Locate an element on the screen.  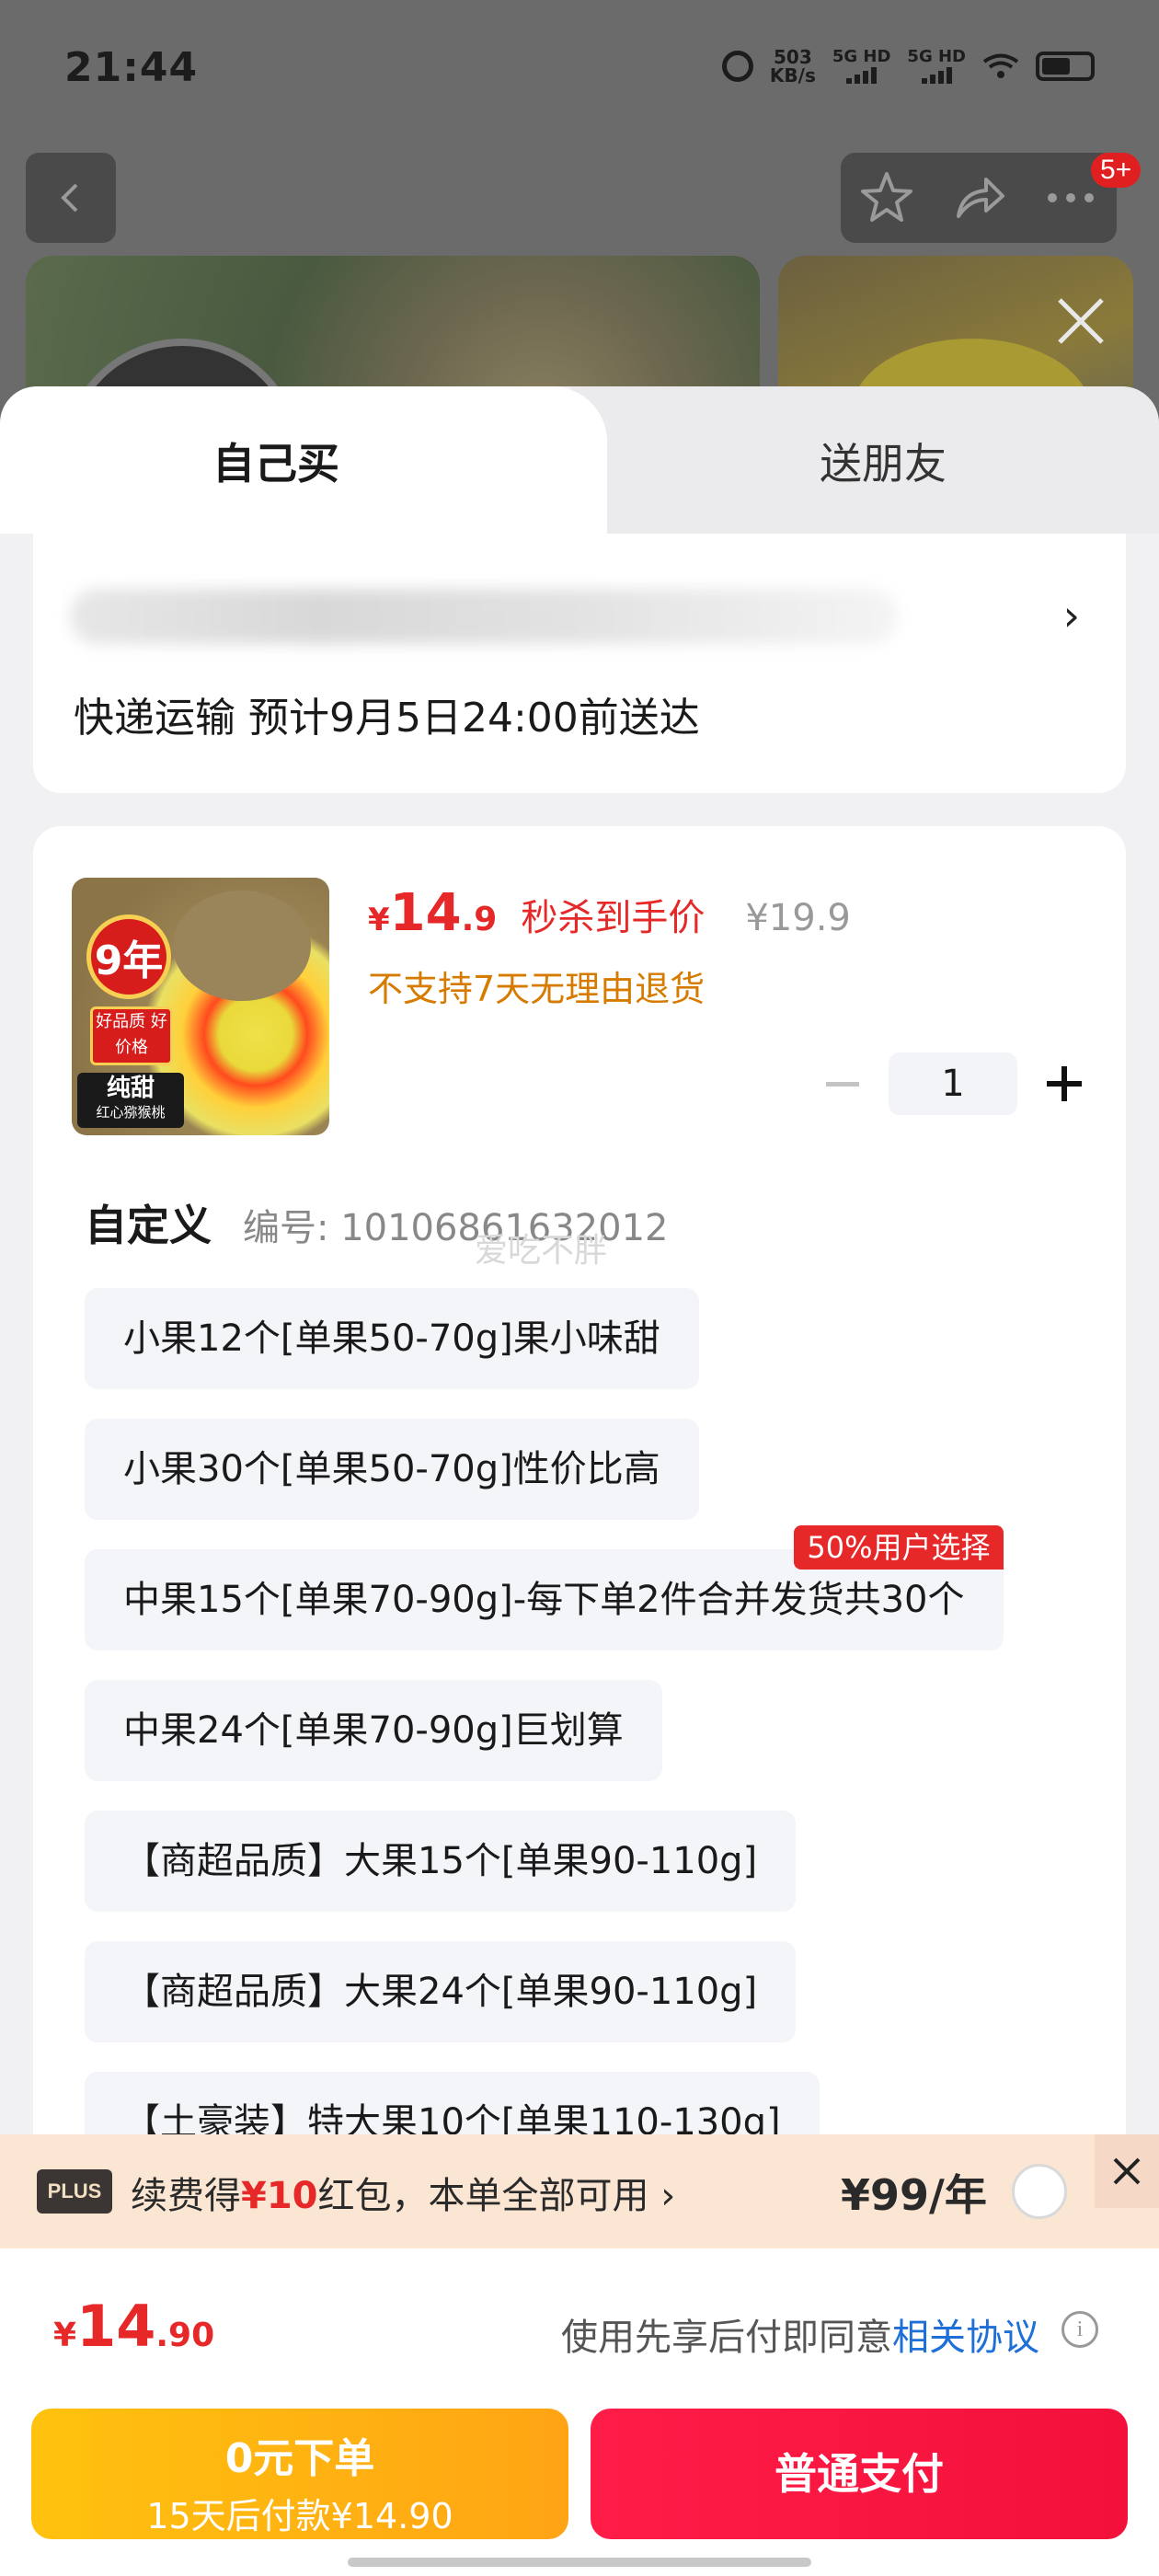
net-speed: 503 KB/s is located at coordinates (793, 66).